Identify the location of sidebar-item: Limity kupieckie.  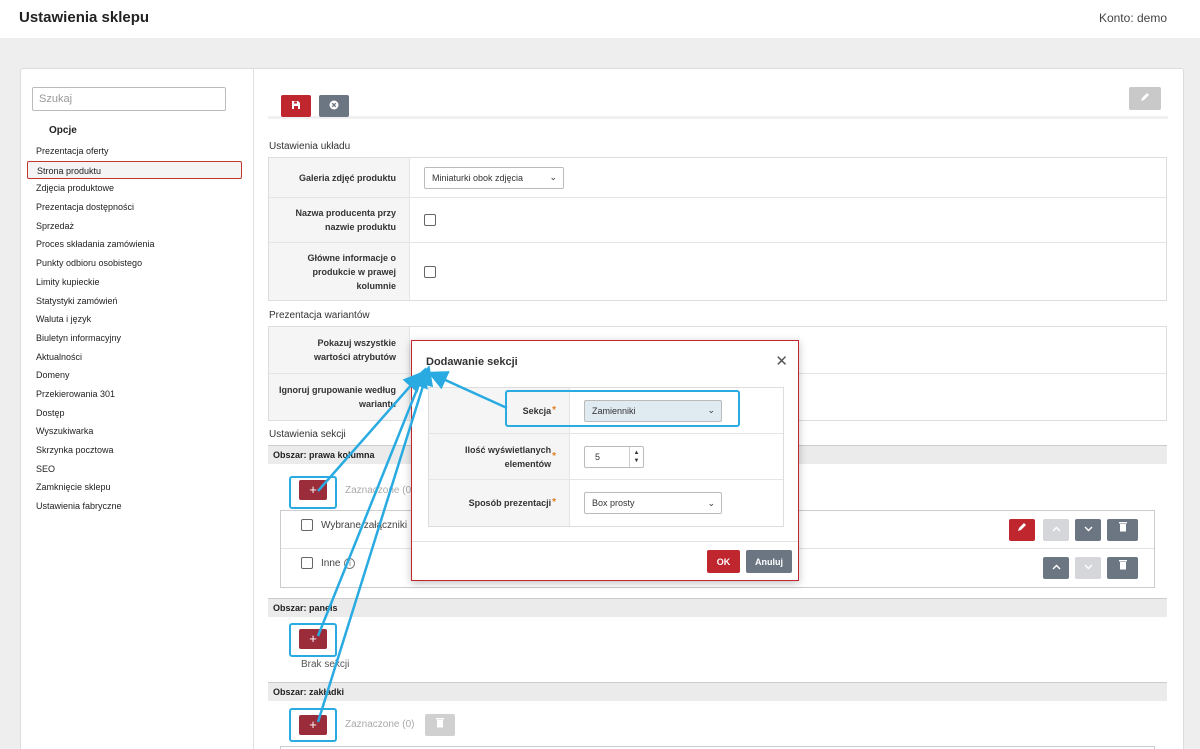
(137, 282).